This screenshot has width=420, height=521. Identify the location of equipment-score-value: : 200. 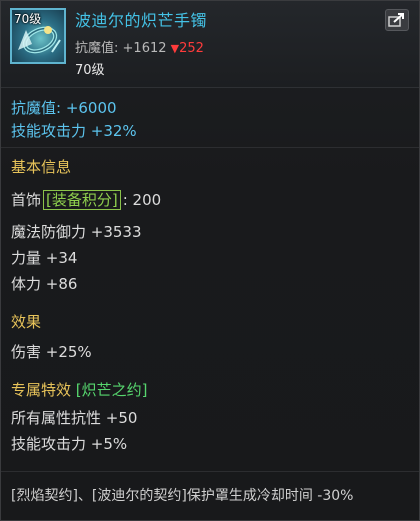
(142, 200).